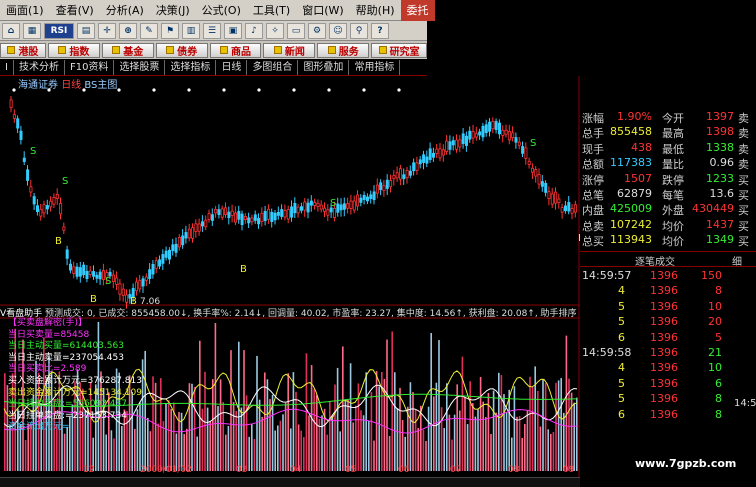 This screenshot has width=756, height=487. Describe the element at coordinates (743, 134) in the screenshot. I see `edge-label: 卖` at that location.